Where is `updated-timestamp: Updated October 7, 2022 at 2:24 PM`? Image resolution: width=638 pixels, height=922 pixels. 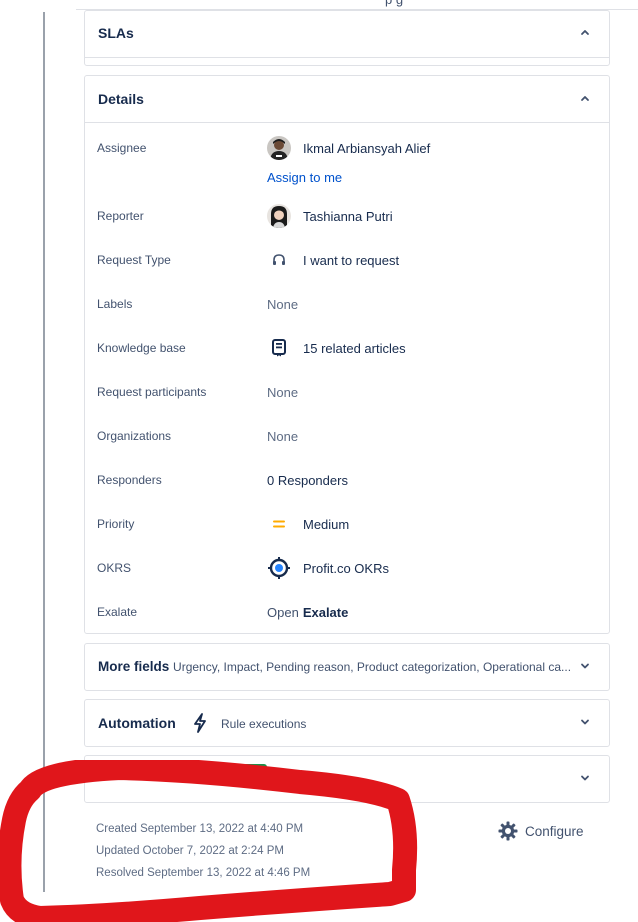 updated-timestamp: Updated October 7, 2022 at 2:24 PM is located at coordinates (190, 851).